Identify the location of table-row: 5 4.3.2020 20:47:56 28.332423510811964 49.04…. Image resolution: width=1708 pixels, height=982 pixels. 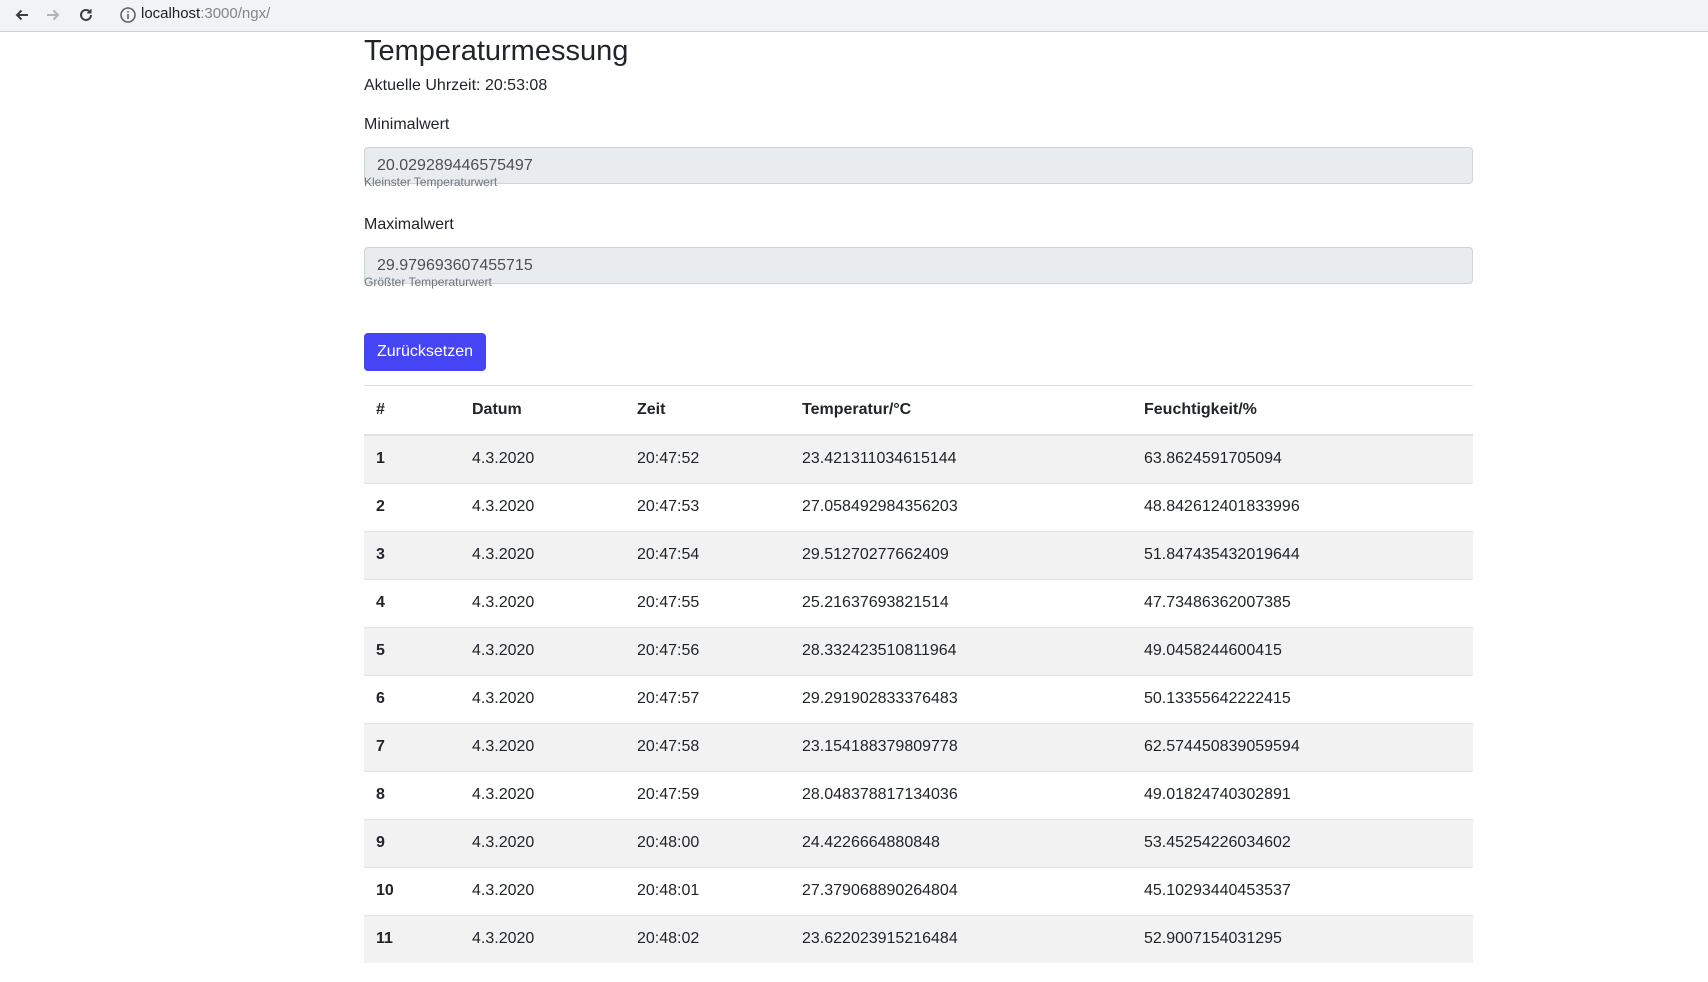
(918, 650).